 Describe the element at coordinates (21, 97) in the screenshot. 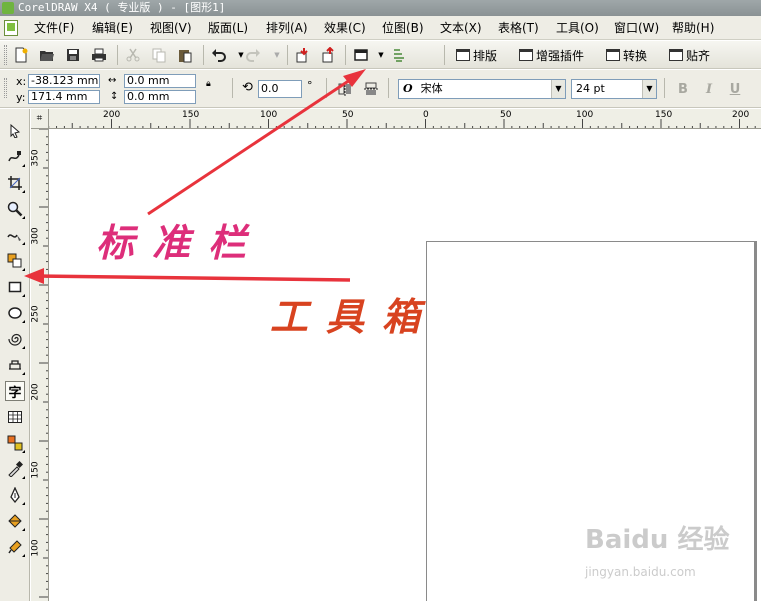

I see `y-label: y:` at that location.